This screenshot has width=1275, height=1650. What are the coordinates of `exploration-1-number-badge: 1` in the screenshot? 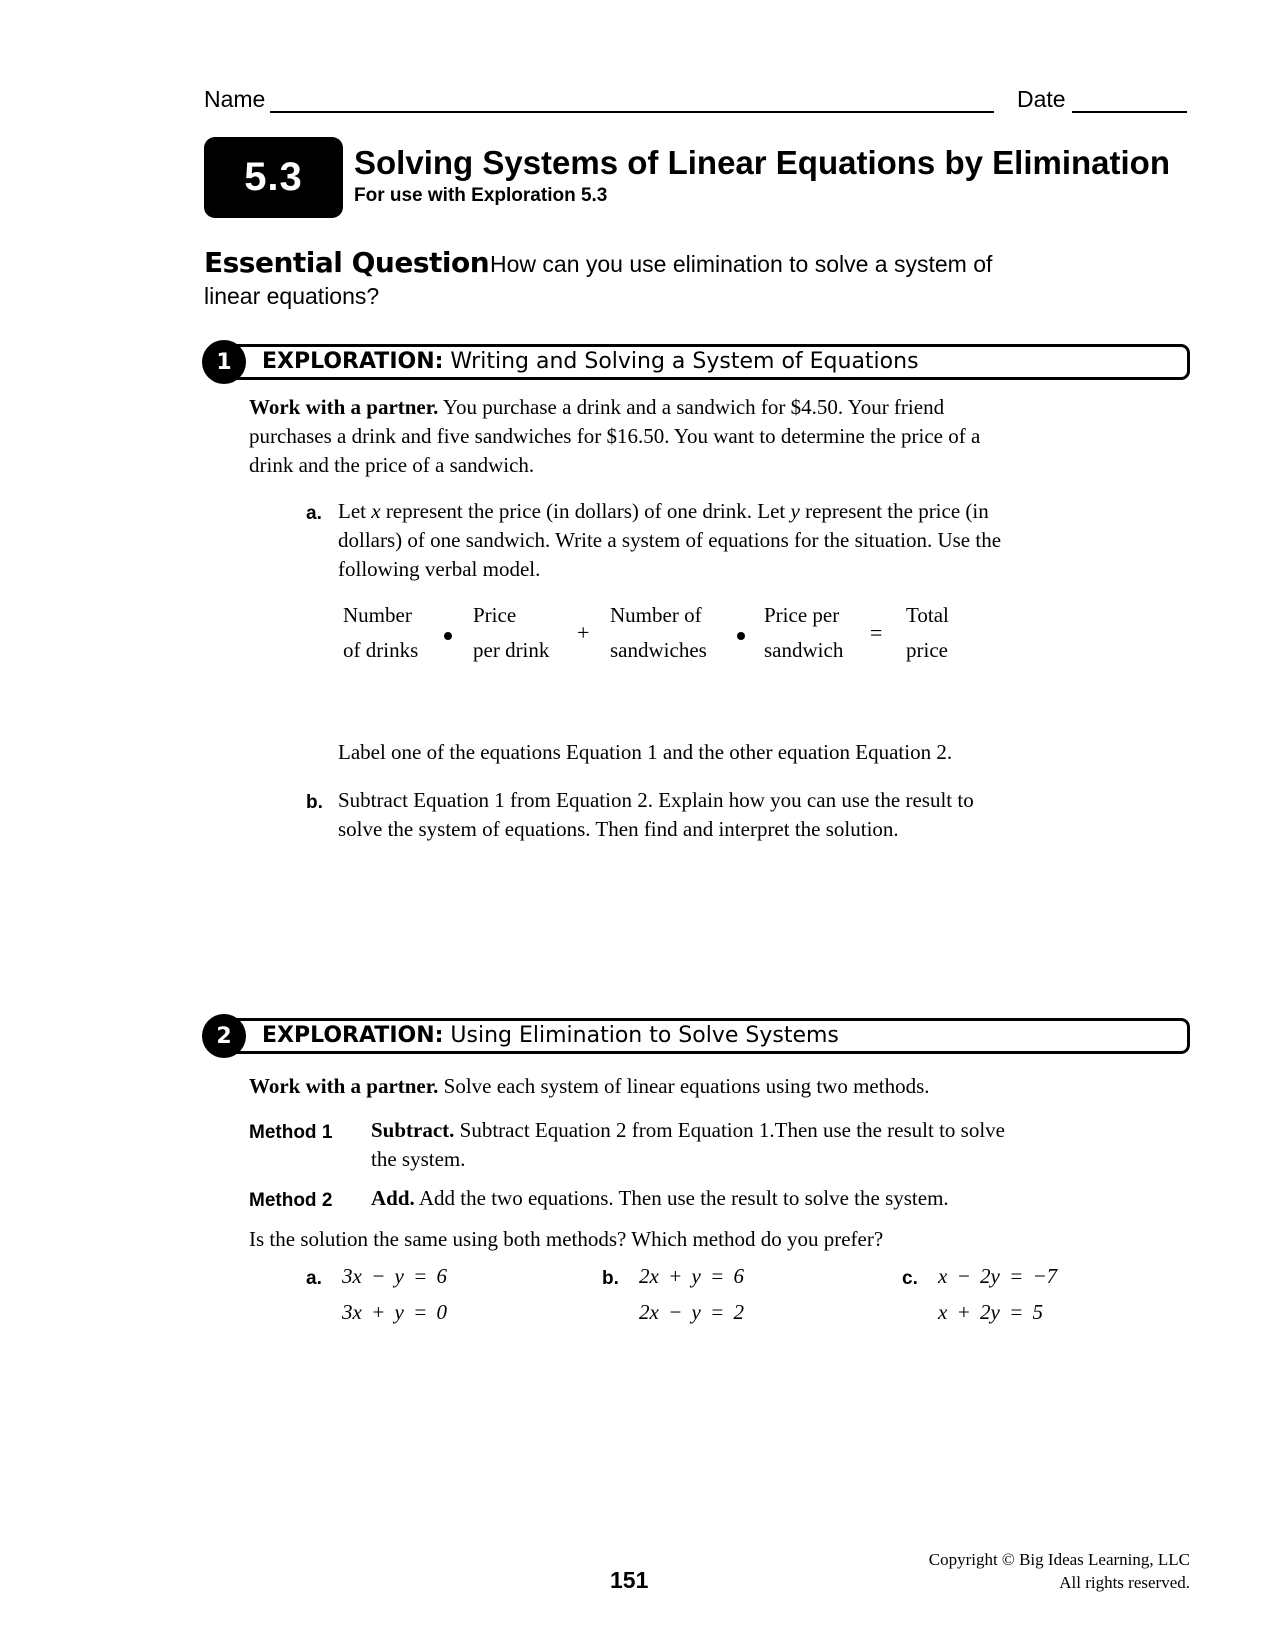 It's located at (224, 362).